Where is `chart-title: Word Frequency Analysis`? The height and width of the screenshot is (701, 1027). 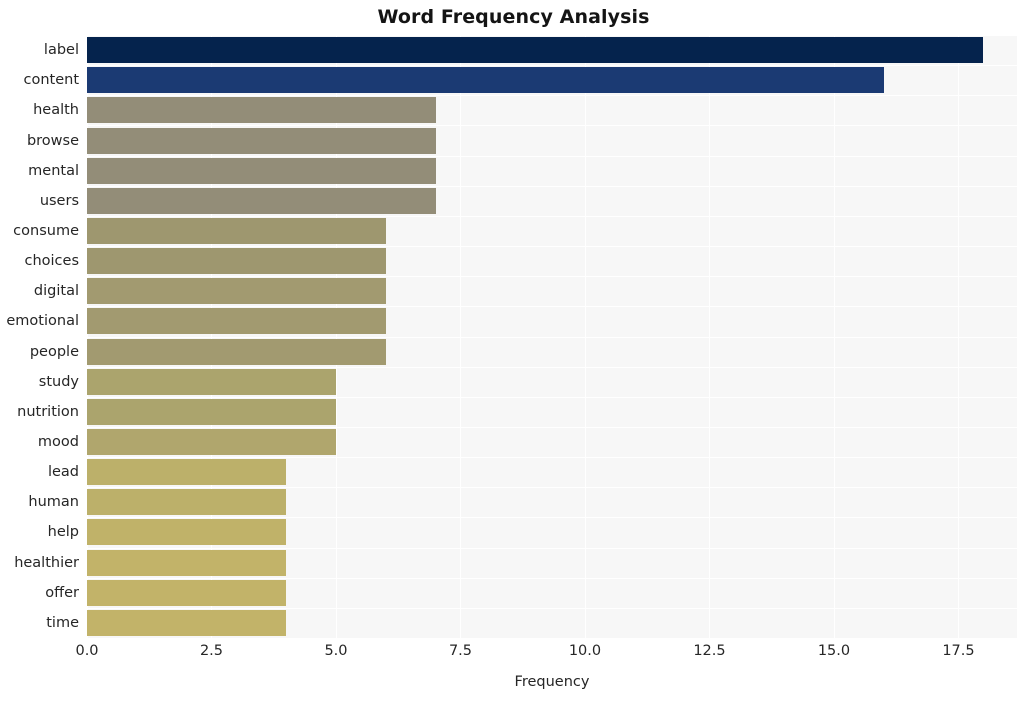 chart-title: Word Frequency Analysis is located at coordinates (513, 17).